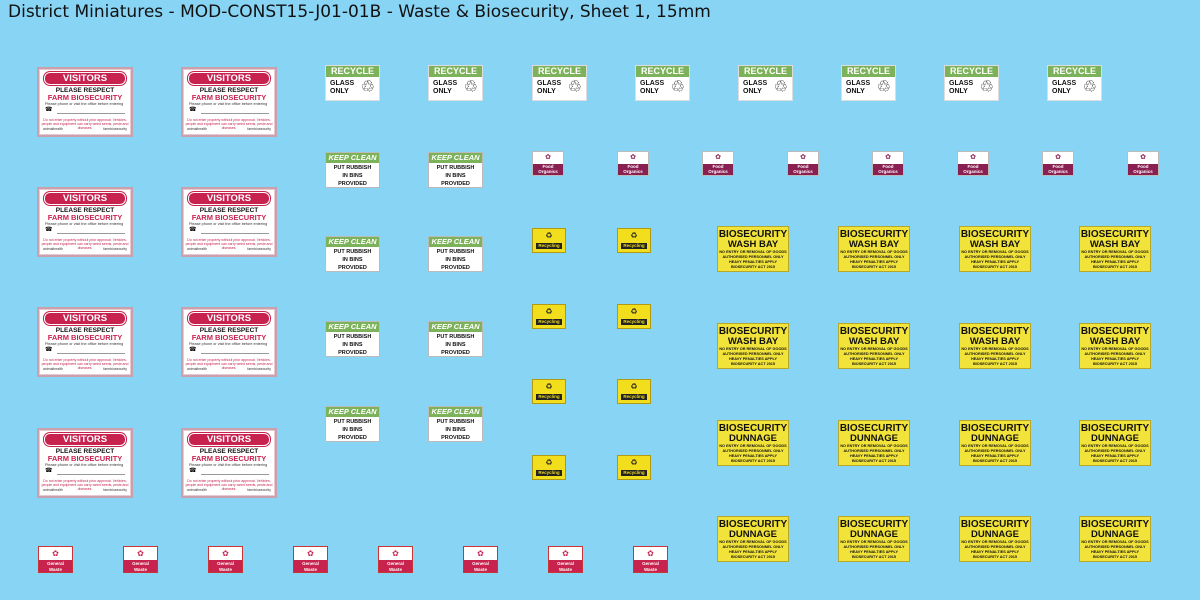 The image size is (1200, 600). I want to click on general-label: General Waste, so click(395, 566).